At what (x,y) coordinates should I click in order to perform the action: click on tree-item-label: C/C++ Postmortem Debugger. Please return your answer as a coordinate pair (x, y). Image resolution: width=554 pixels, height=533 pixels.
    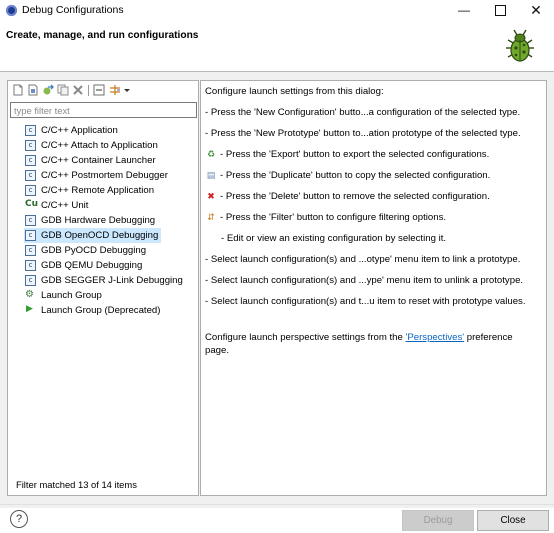
    Looking at the image, I should click on (104, 175).